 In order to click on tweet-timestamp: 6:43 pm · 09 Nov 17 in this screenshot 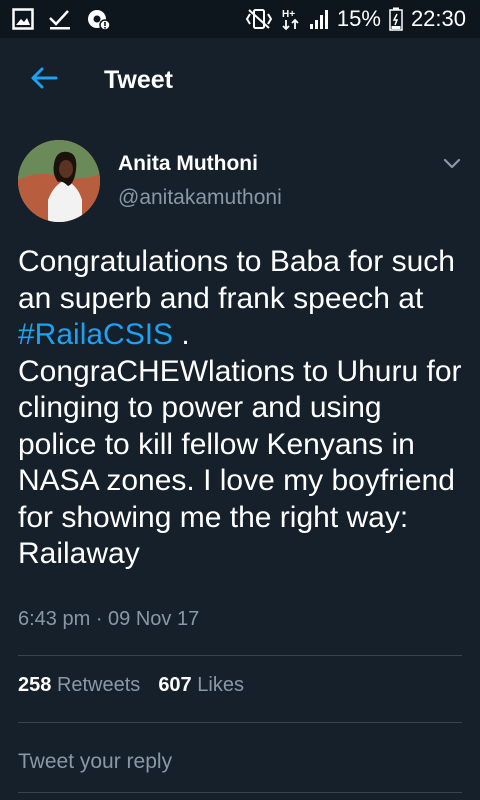, I will do `click(109, 619)`.